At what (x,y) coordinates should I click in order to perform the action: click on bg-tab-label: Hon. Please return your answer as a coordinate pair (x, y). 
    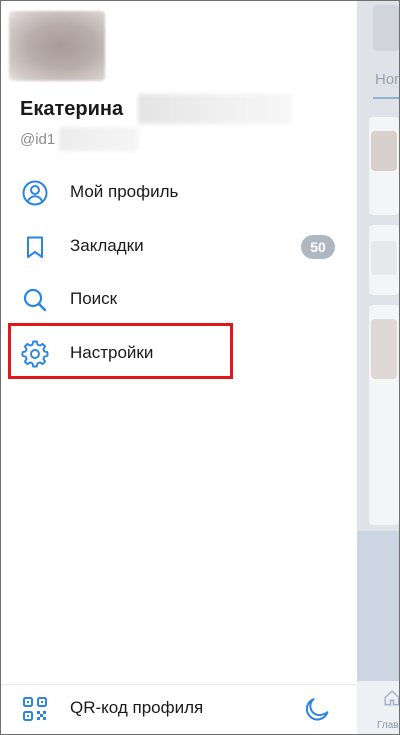
    Looking at the image, I should click on (387, 79).